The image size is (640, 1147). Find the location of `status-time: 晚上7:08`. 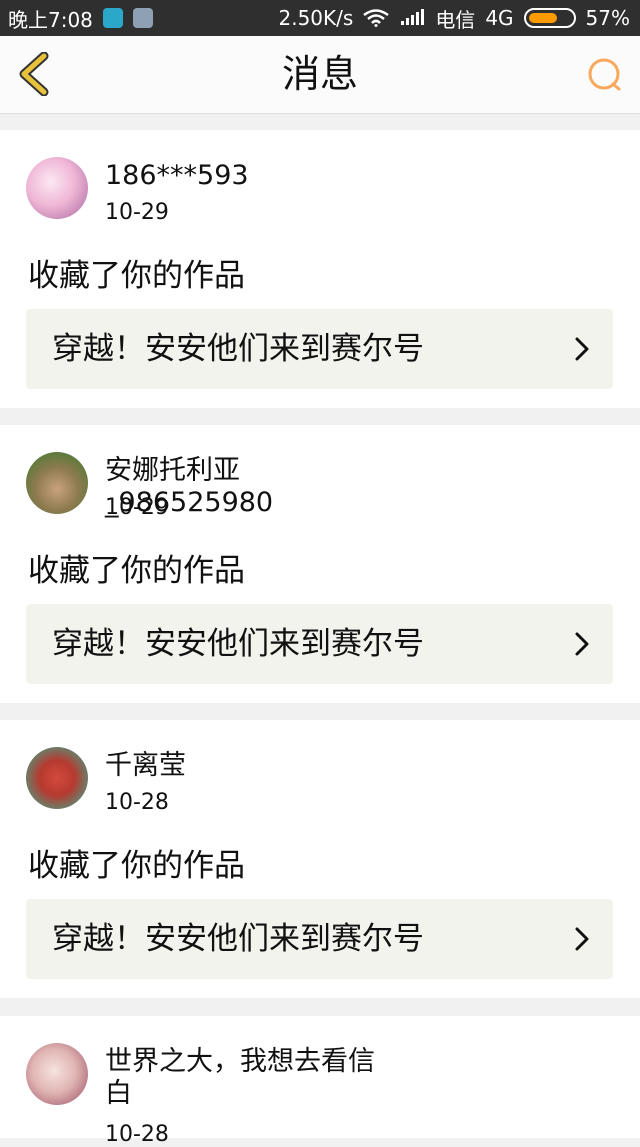

status-time: 晚上7:08 is located at coordinates (50, 19).